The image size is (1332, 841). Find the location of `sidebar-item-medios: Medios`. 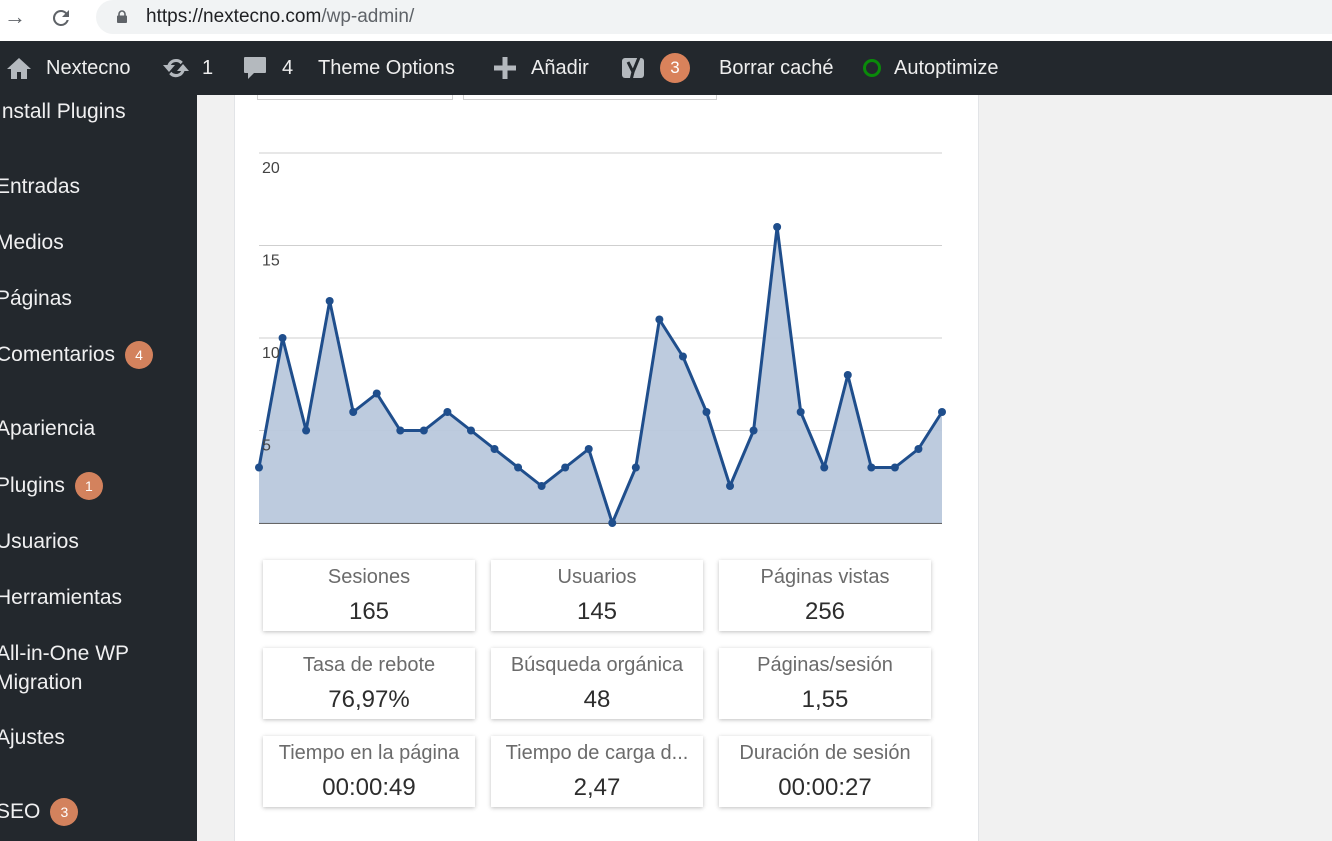

sidebar-item-medios: Medios is located at coordinates (32, 242).